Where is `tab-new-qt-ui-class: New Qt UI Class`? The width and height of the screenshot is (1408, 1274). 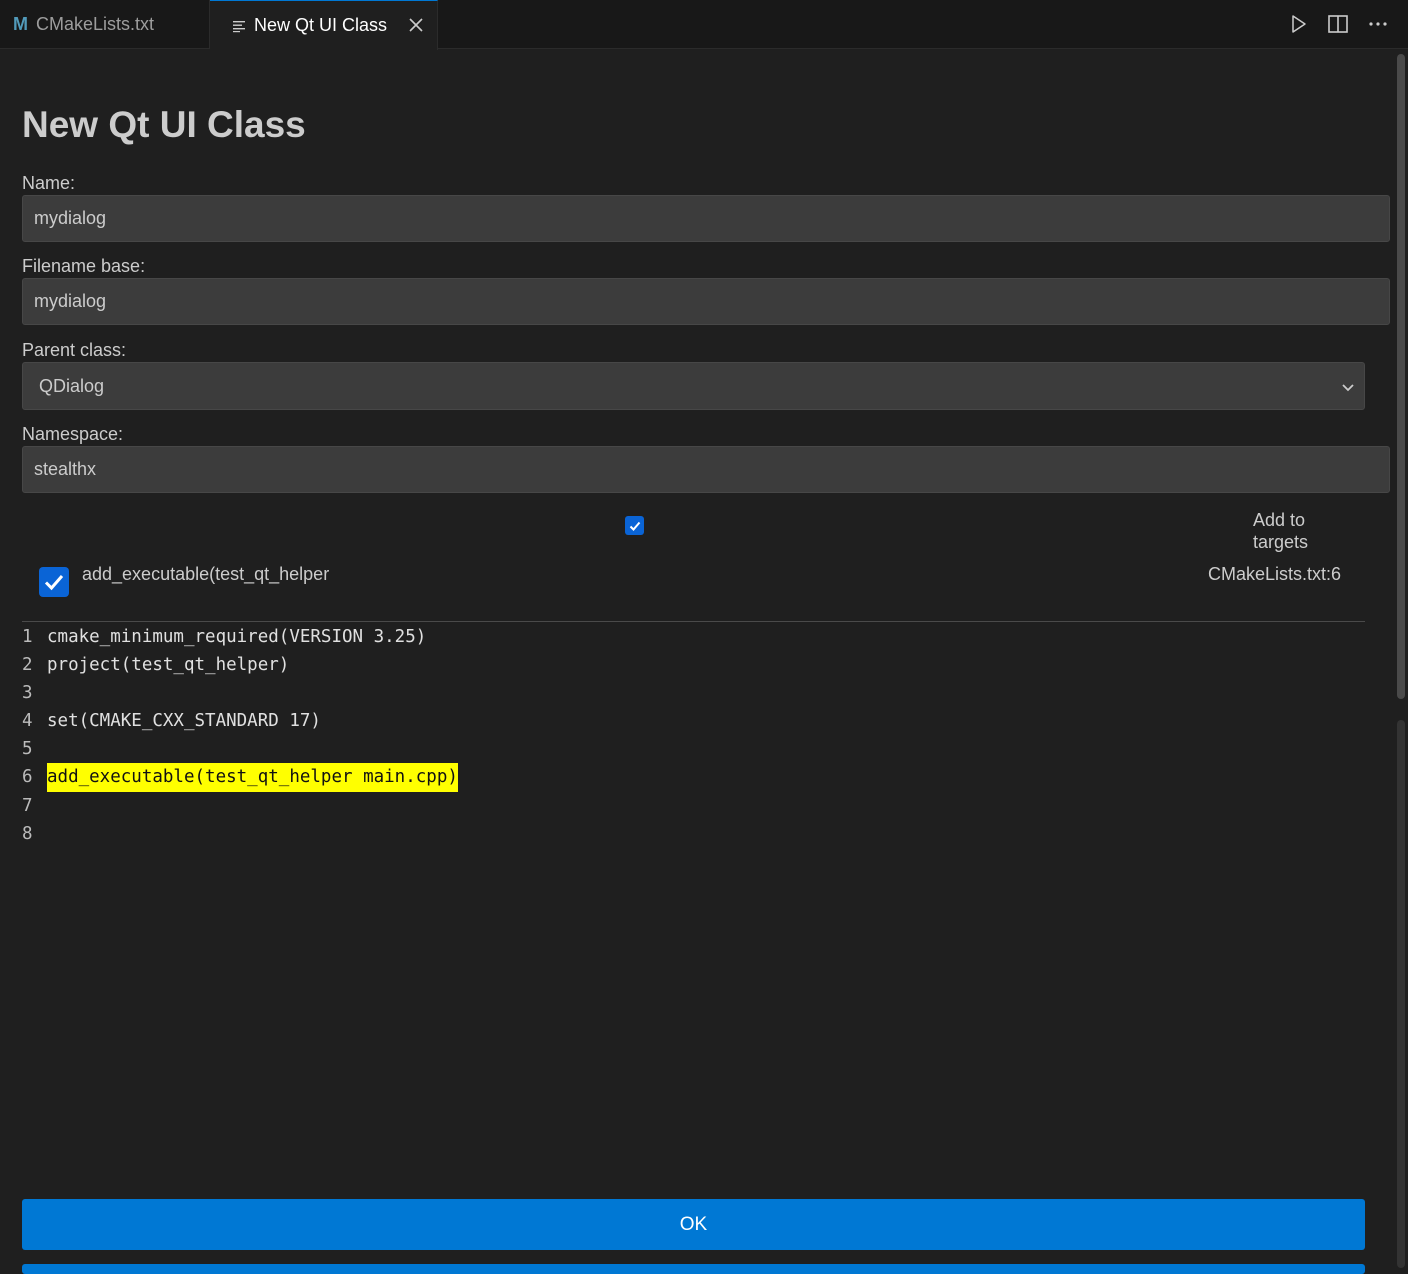
tab-new-qt-ui-class: New Qt UI Class is located at coordinates (324, 25).